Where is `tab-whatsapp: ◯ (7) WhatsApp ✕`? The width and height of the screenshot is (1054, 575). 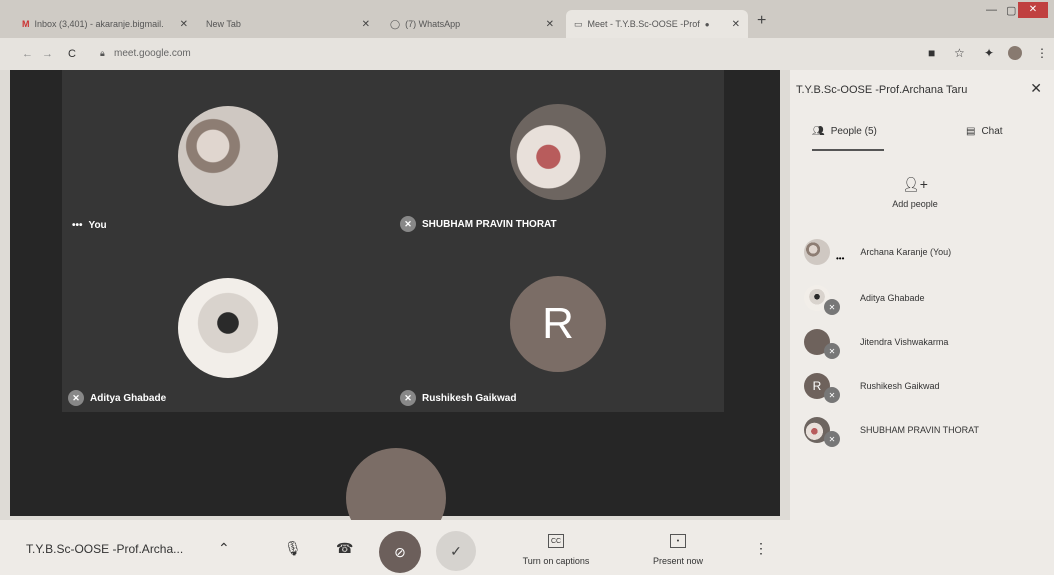
tab-whatsapp: ◯ (7) WhatsApp ✕ is located at coordinates (472, 24).